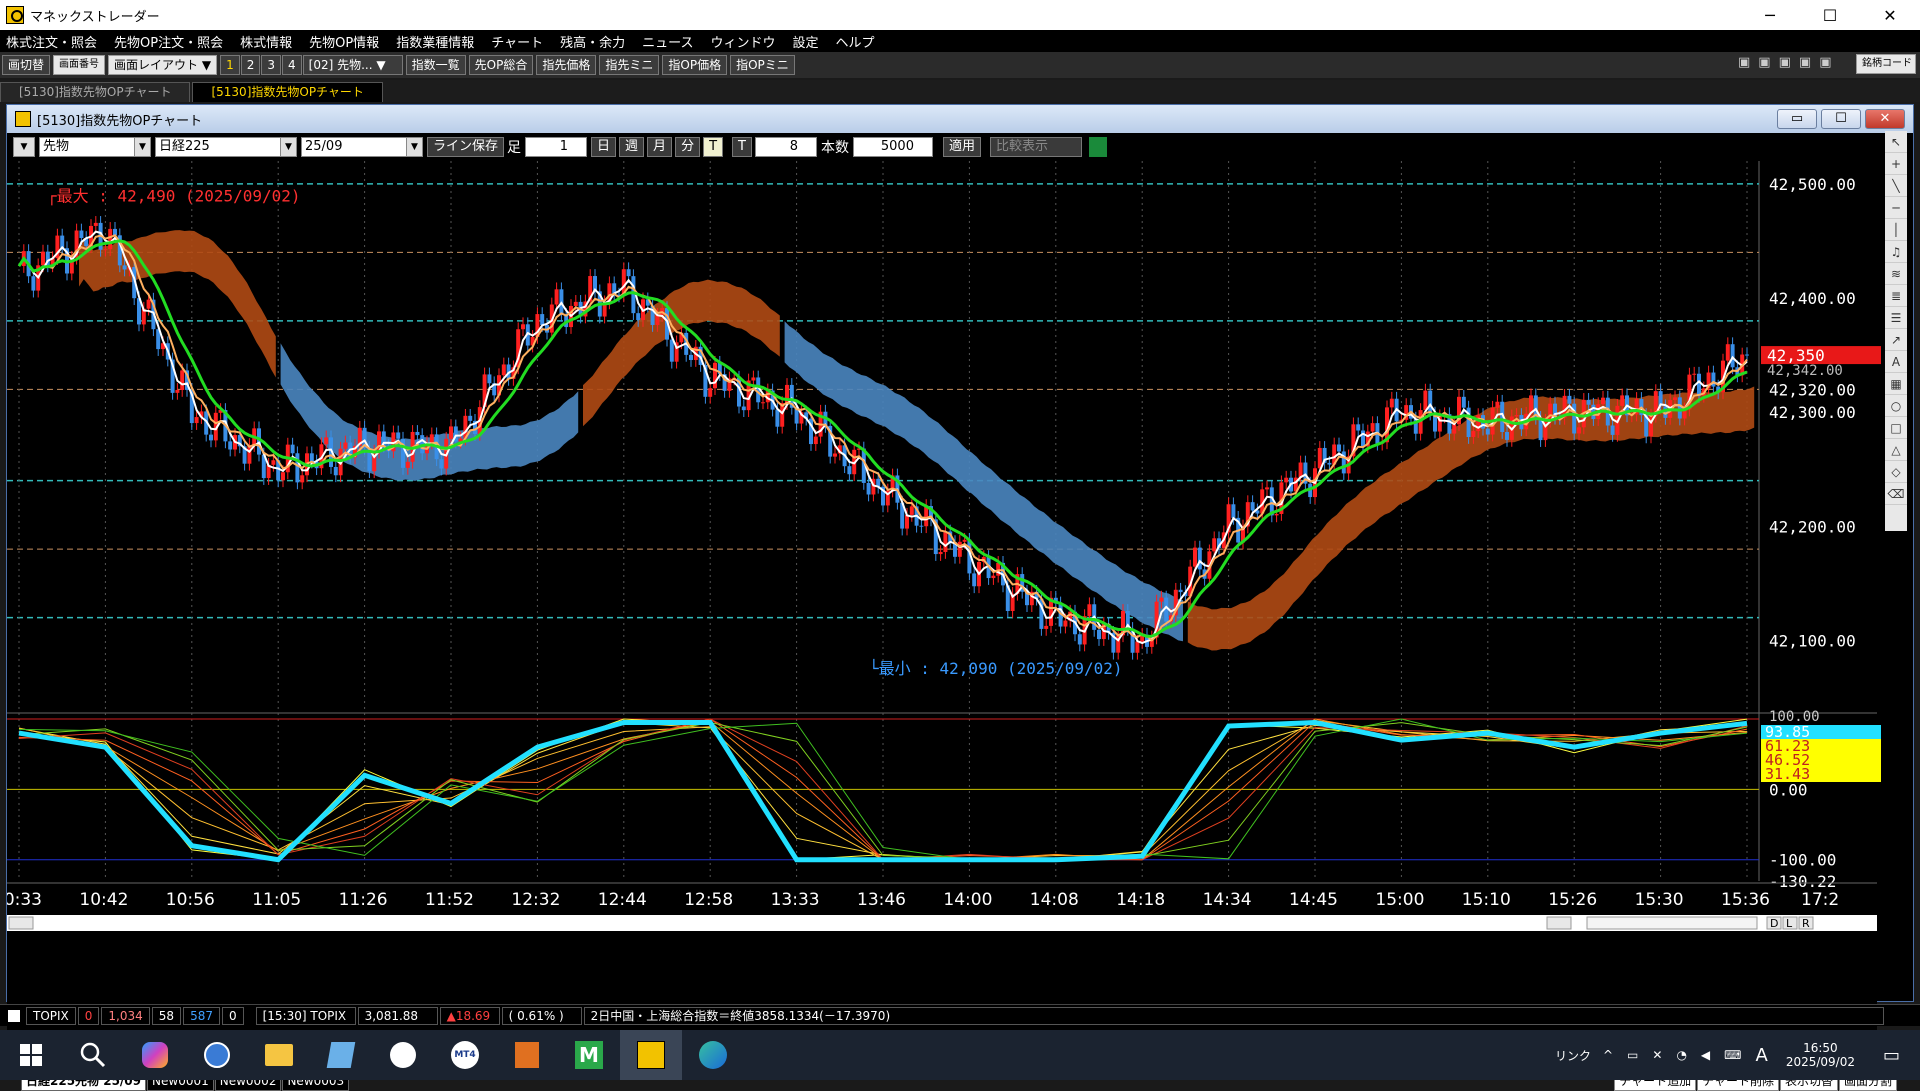 This screenshot has width=1920, height=1091. Describe the element at coordinates (435, 65) in the screenshot. I see `index-list-button: 指数一覧` at that location.